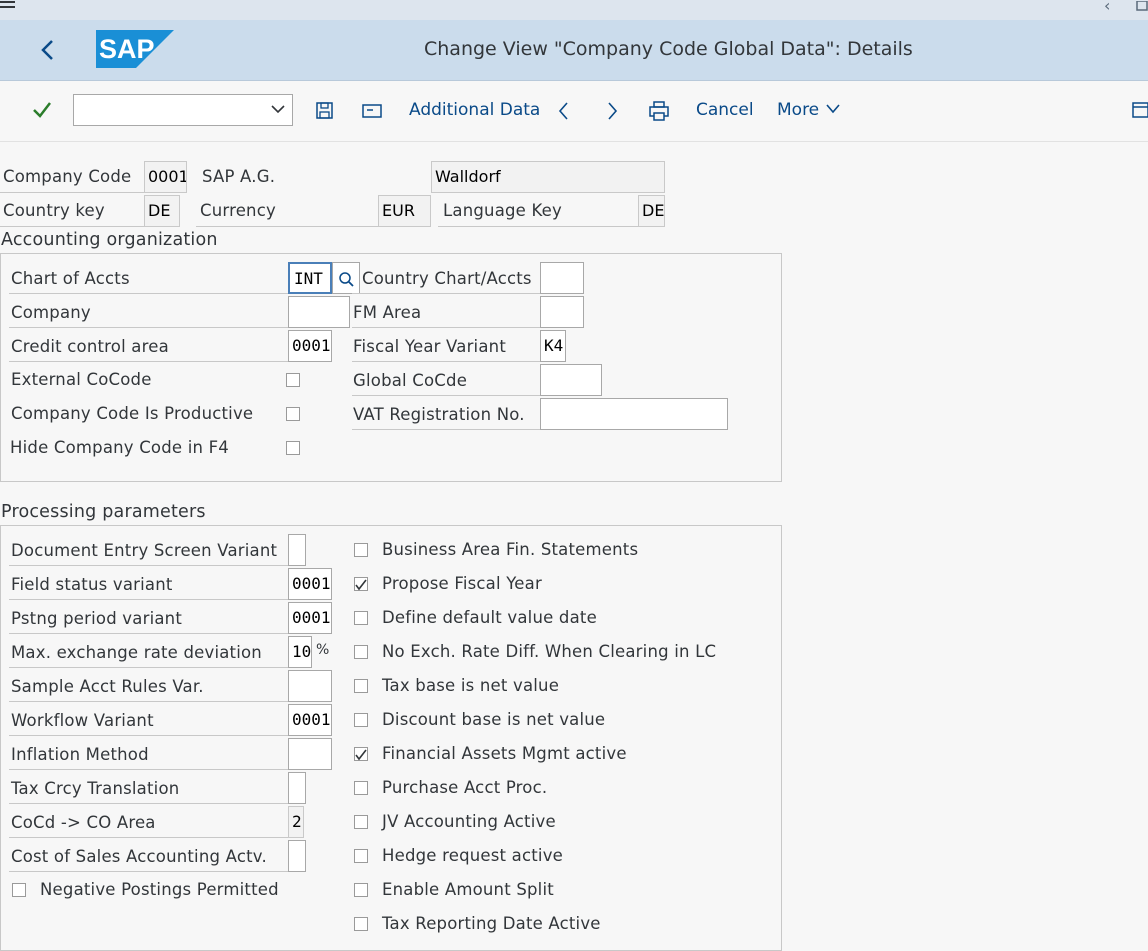  Describe the element at coordinates (127, 49) in the screenshot. I see `svg-text: SAP` at that location.